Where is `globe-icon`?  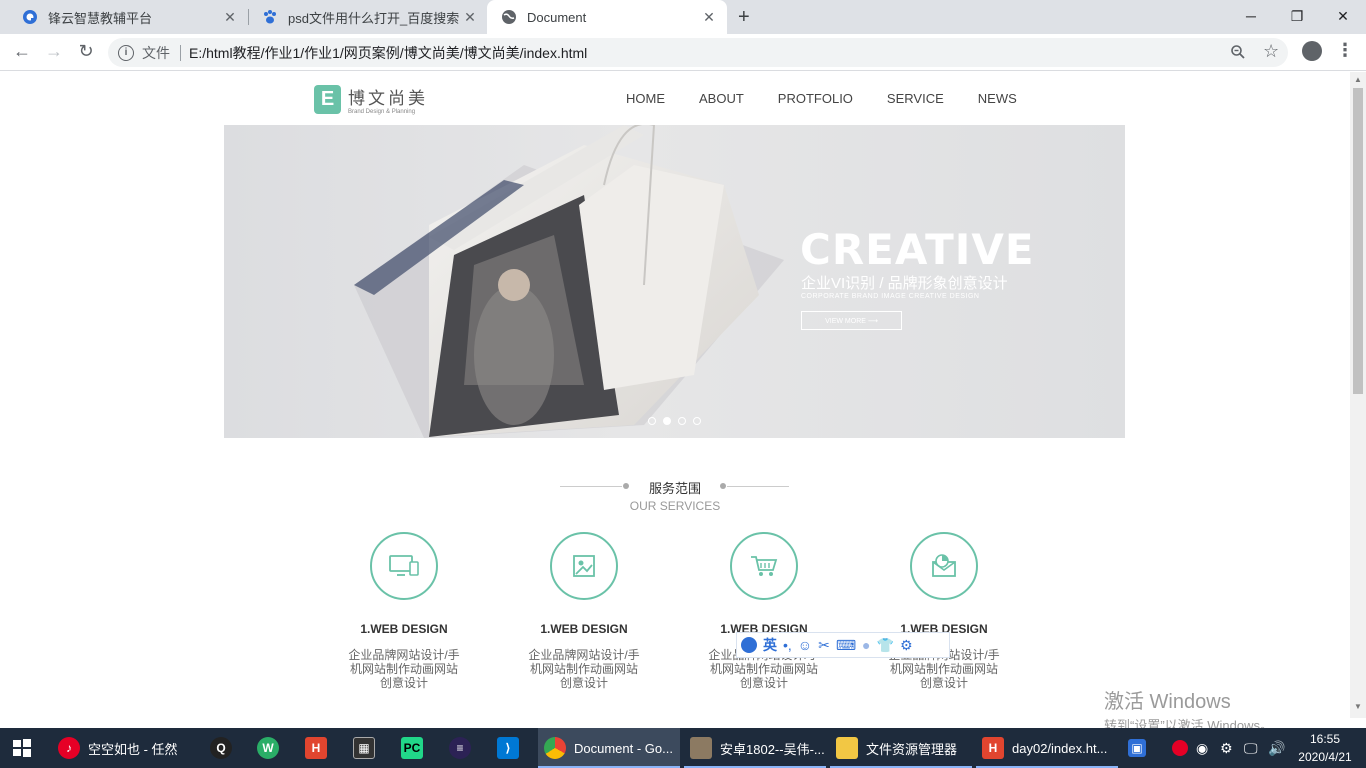 globe-icon is located at coordinates (509, 17).